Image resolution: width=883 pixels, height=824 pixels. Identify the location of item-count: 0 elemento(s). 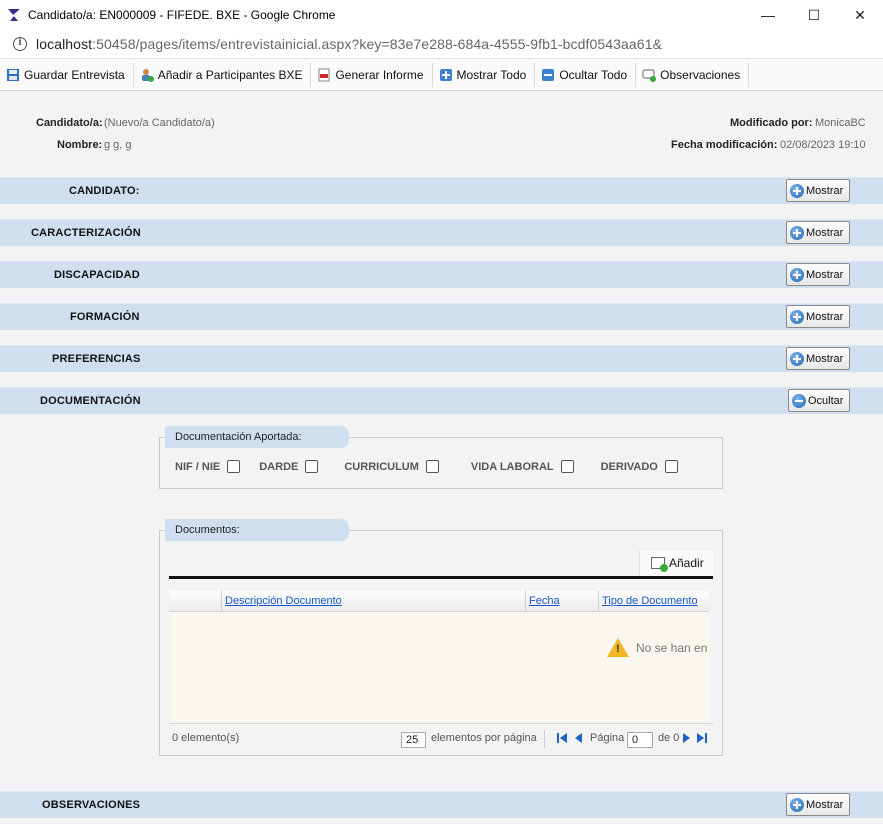
(206, 738).